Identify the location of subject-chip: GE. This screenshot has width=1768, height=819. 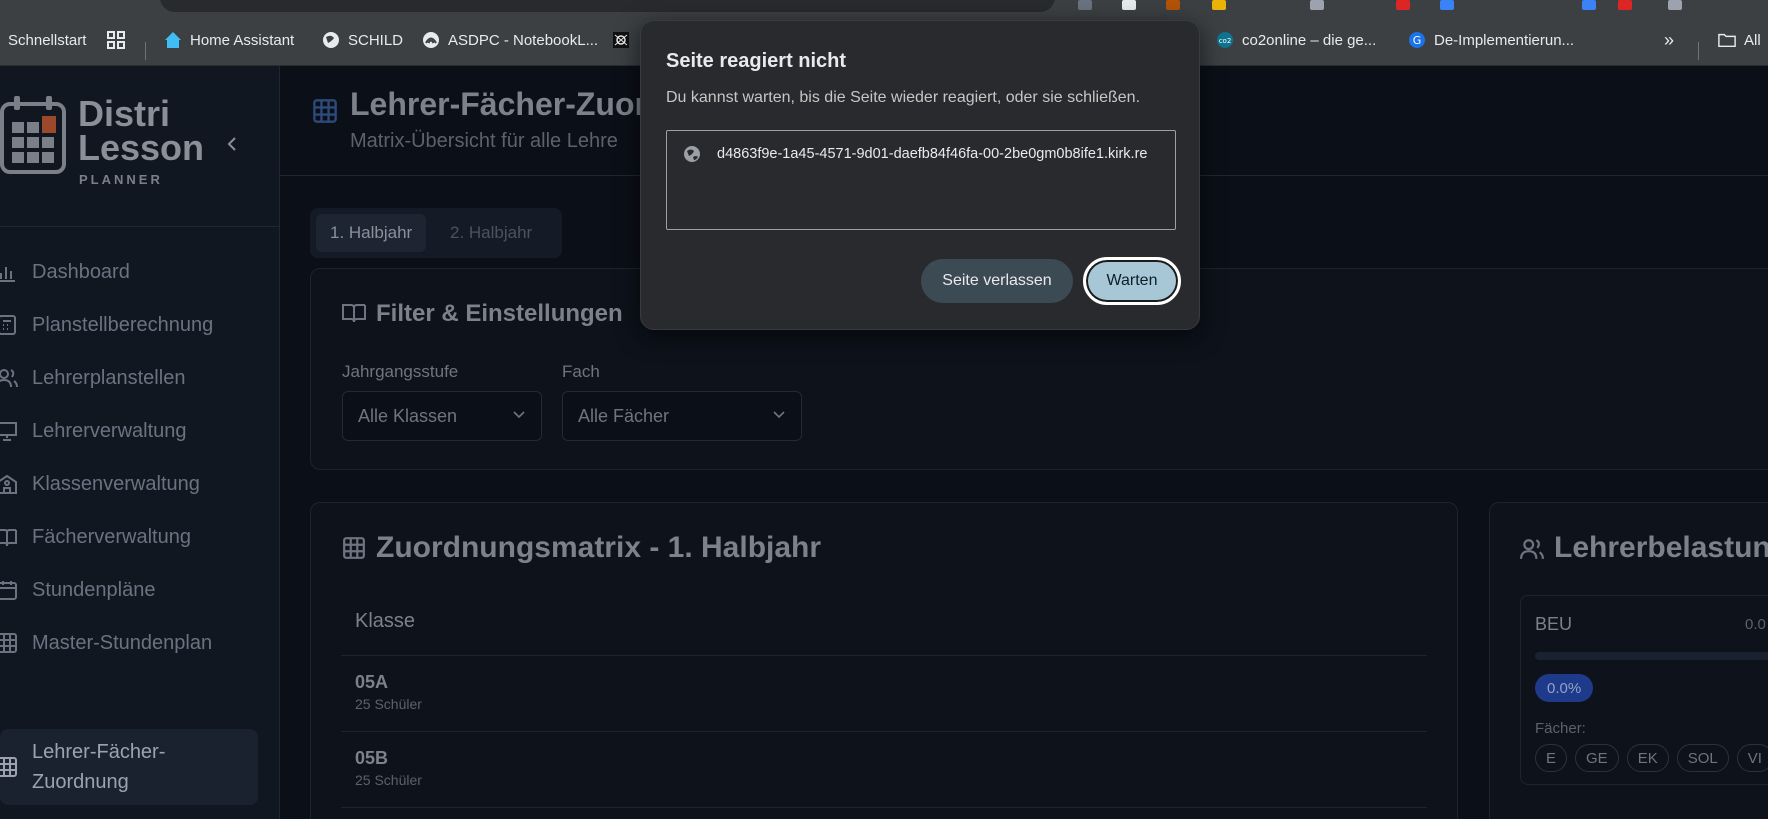
(1597, 758).